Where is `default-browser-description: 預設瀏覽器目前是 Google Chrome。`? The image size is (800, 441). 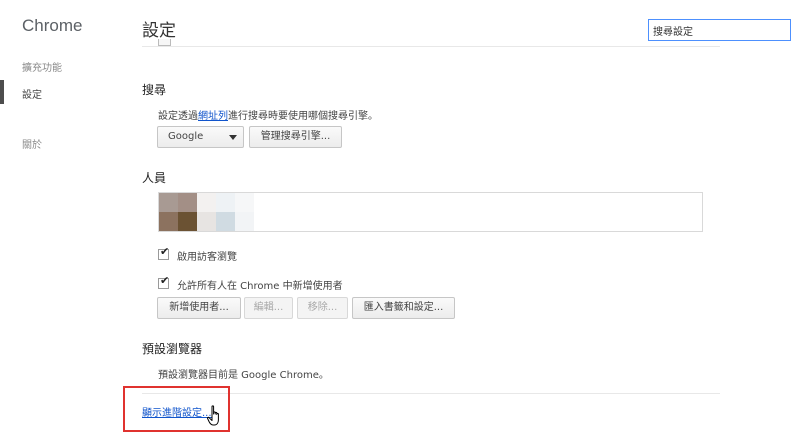 default-browser-description: 預設瀏覽器目前是 Google Chrome。 is located at coordinates (243, 375).